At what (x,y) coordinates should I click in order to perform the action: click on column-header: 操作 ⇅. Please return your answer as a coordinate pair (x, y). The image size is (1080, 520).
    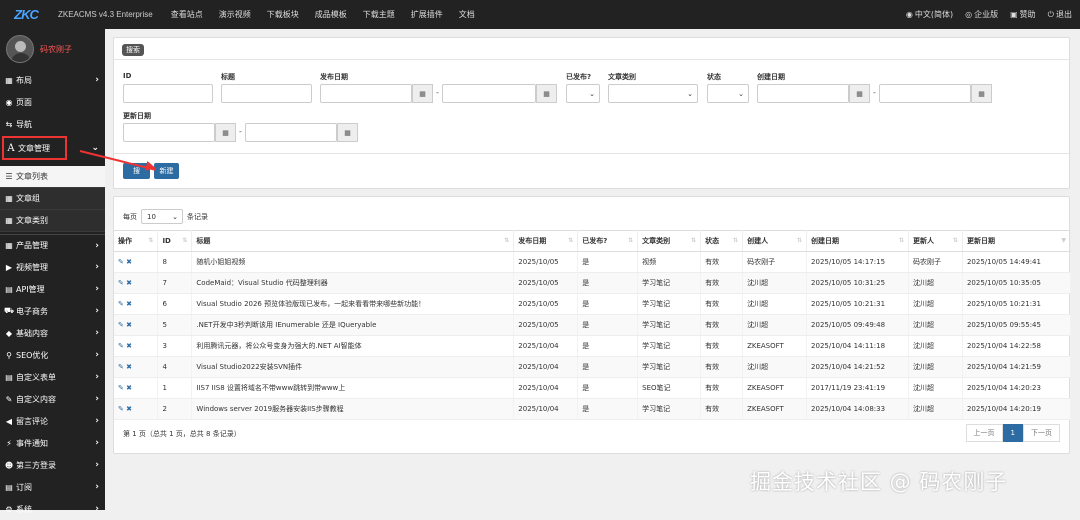
    Looking at the image, I should click on (136, 241).